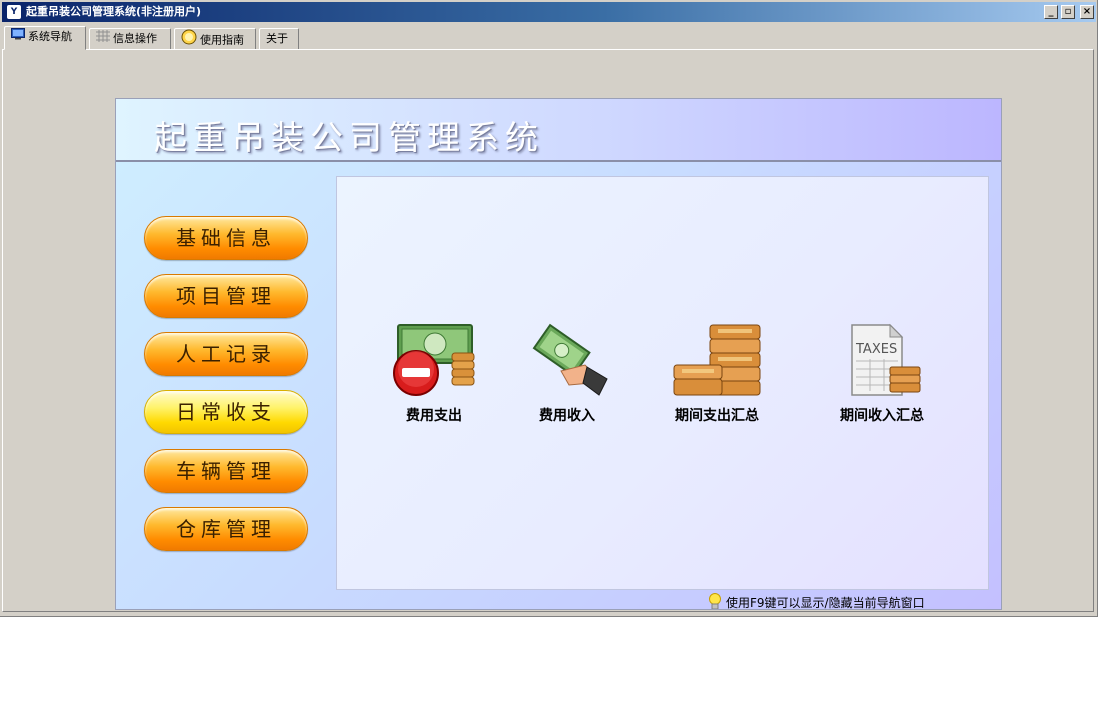  I want to click on tab-info-ops: 信息操作, so click(130, 39).